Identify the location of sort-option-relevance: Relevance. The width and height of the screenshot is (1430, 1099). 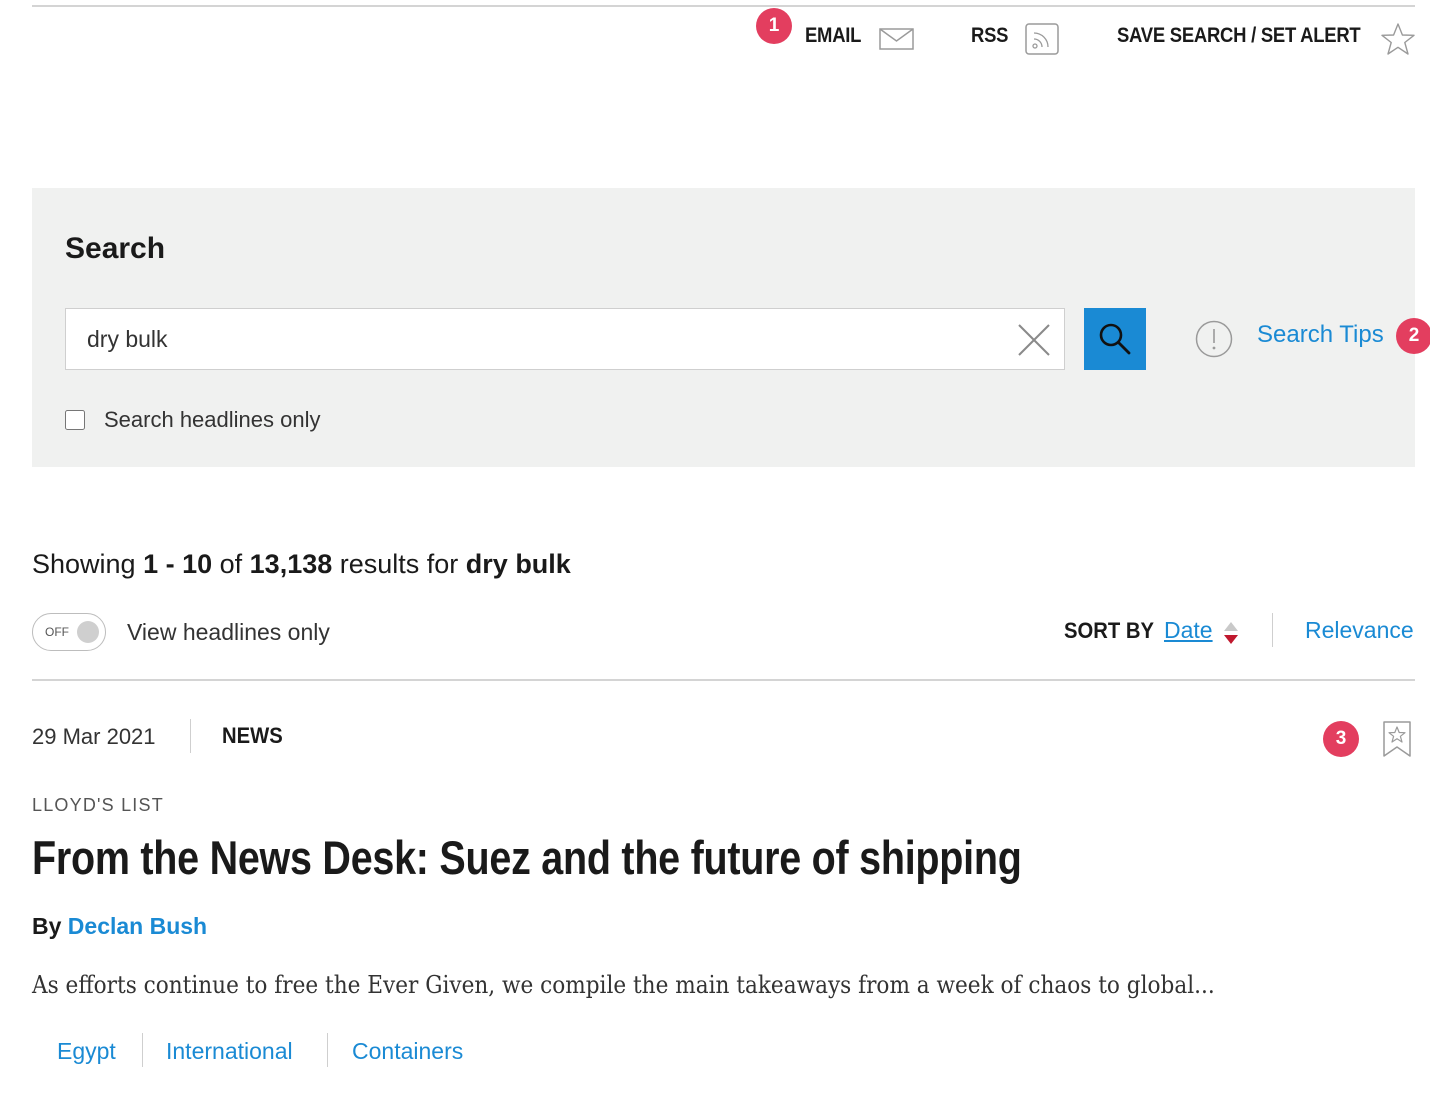
(1359, 630).